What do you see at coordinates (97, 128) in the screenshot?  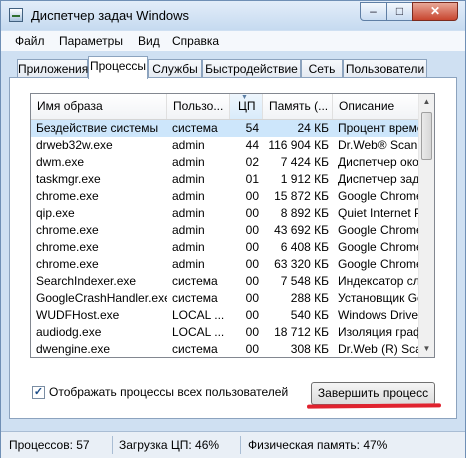 I see `process-name: Бездействие системы` at bounding box center [97, 128].